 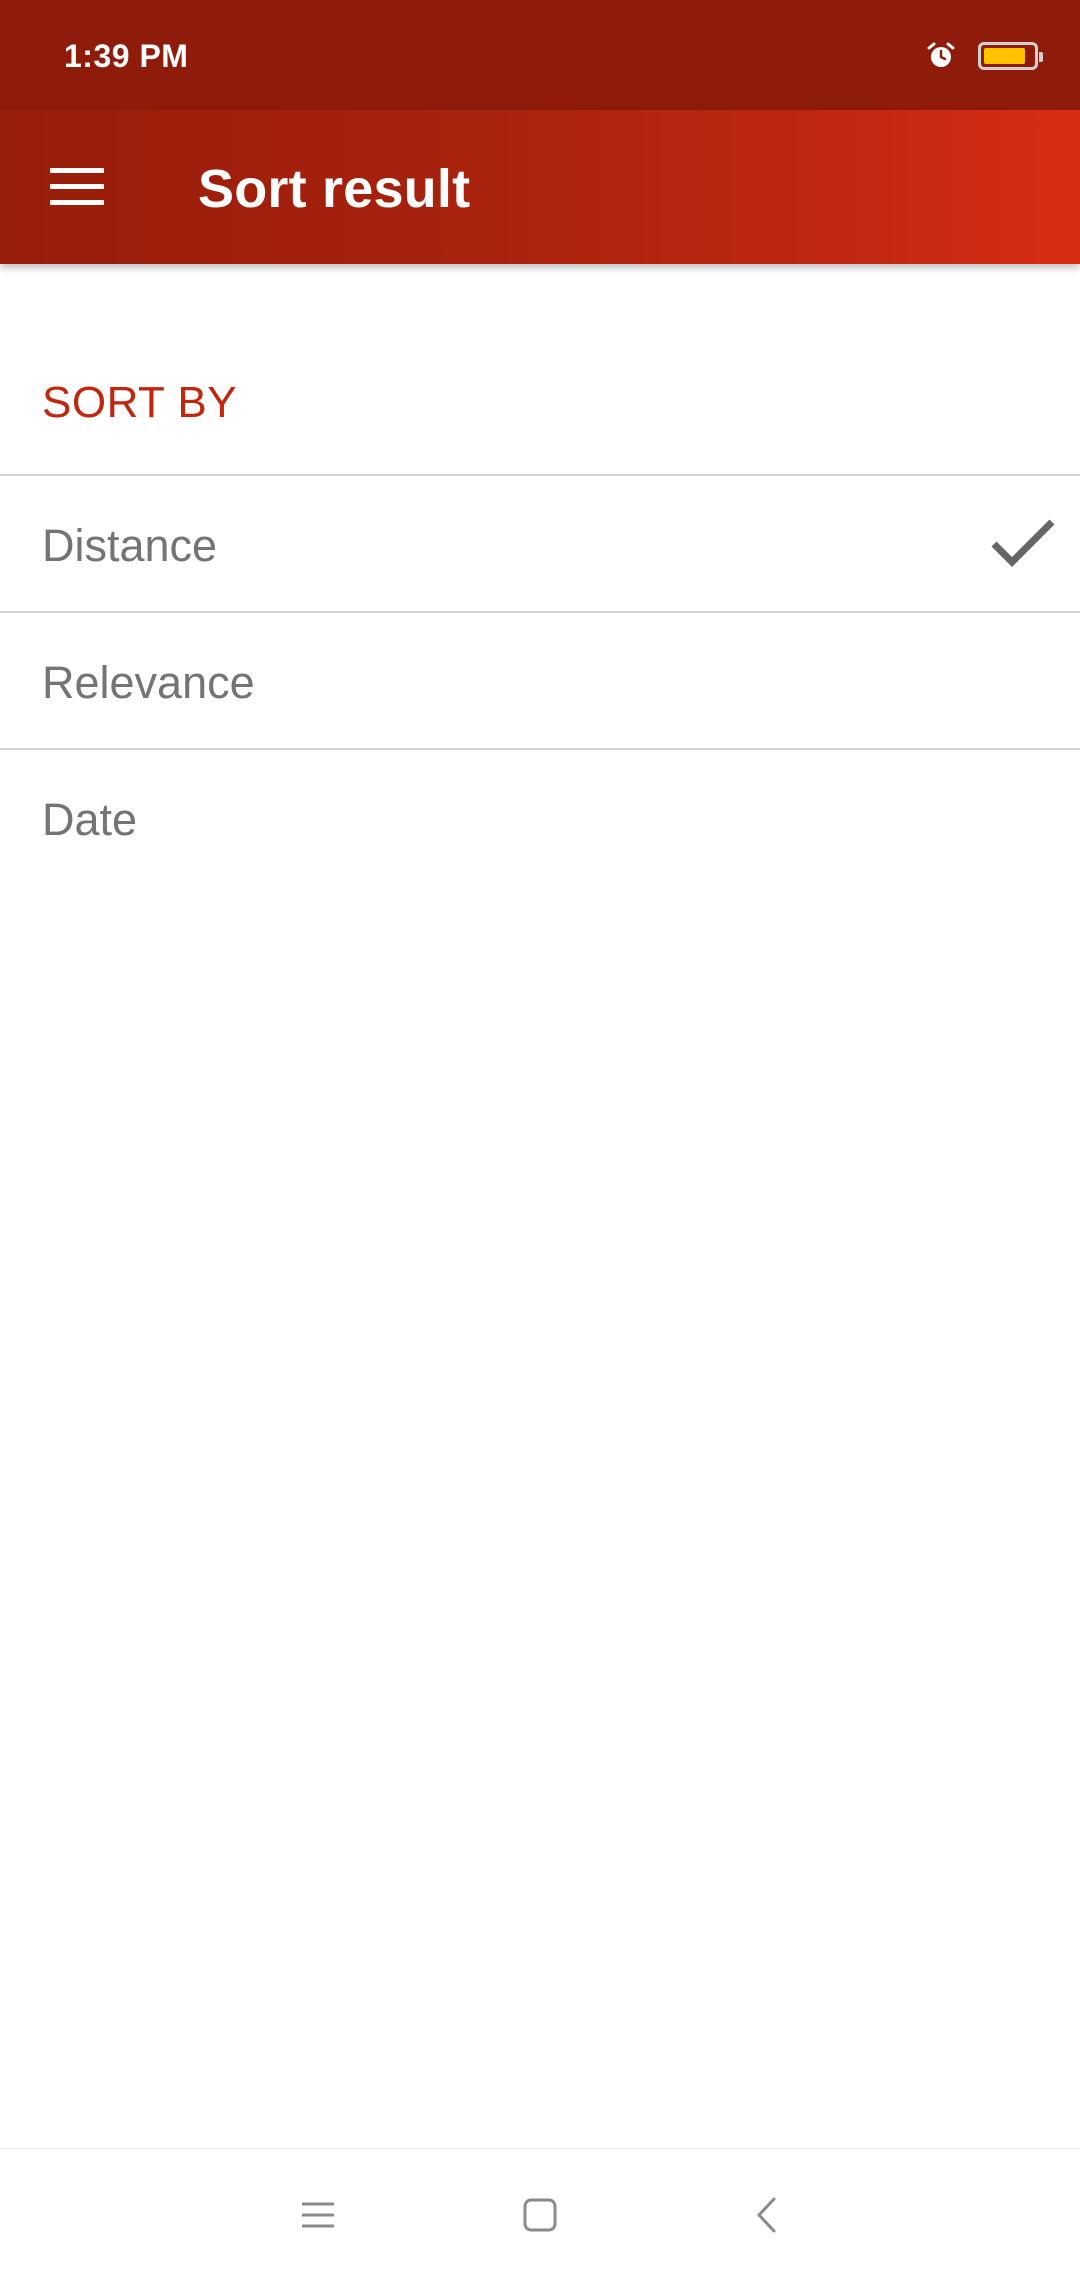 I want to click on recents-button, so click(x=318, y=2215).